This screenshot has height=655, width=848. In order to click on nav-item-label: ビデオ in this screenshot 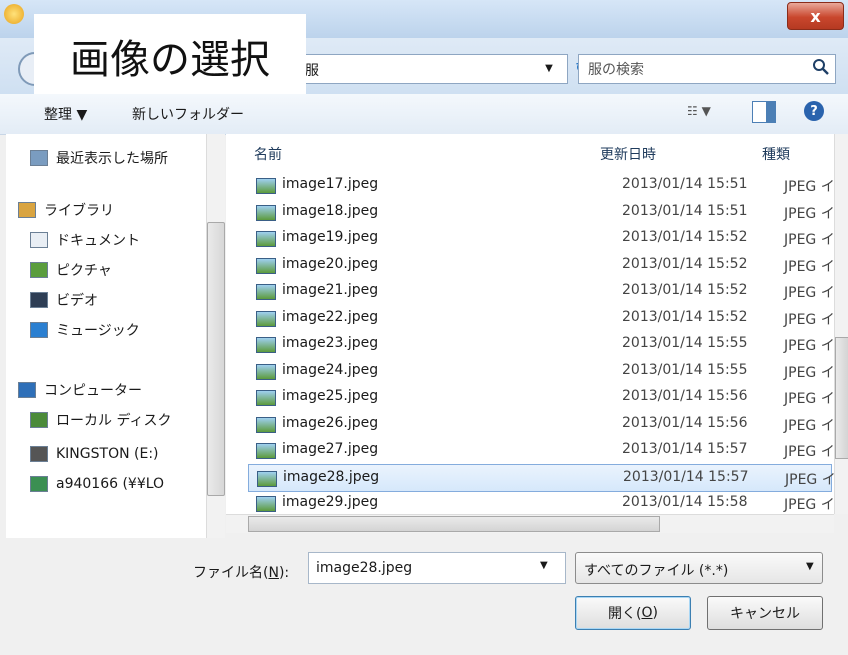, I will do `click(77, 301)`.